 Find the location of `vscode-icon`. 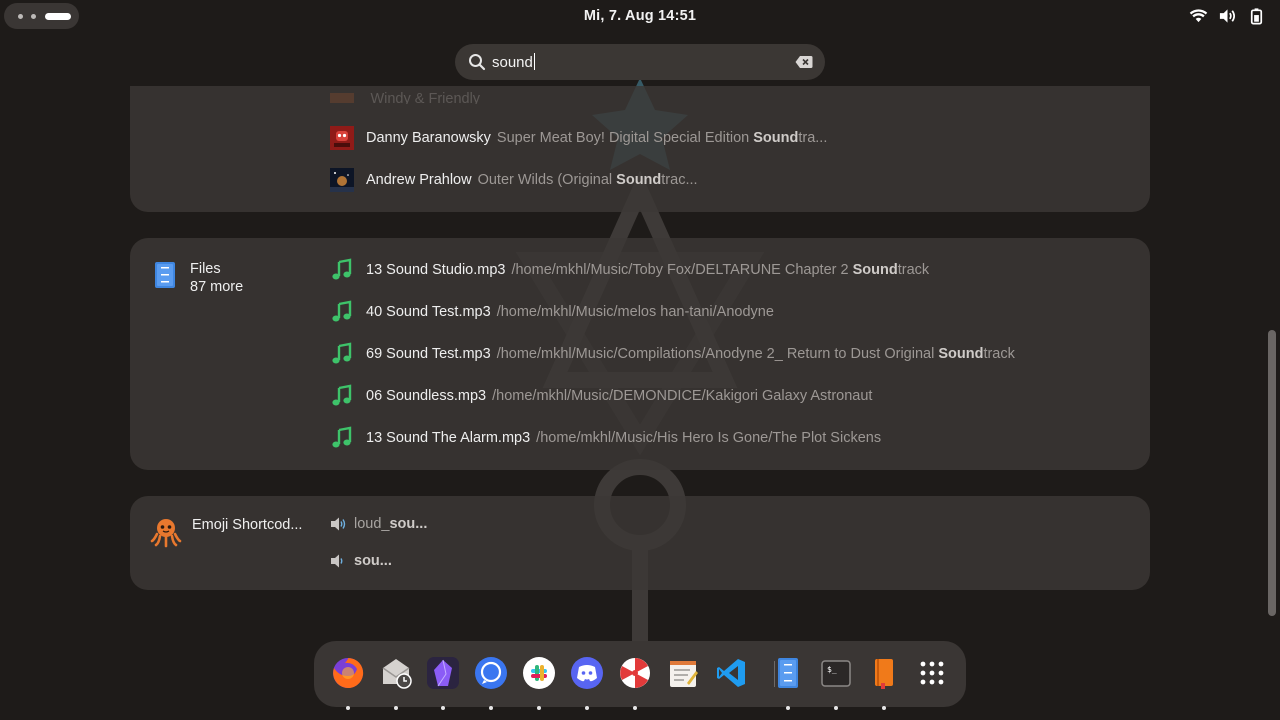

vscode-icon is located at coordinates (731, 673).